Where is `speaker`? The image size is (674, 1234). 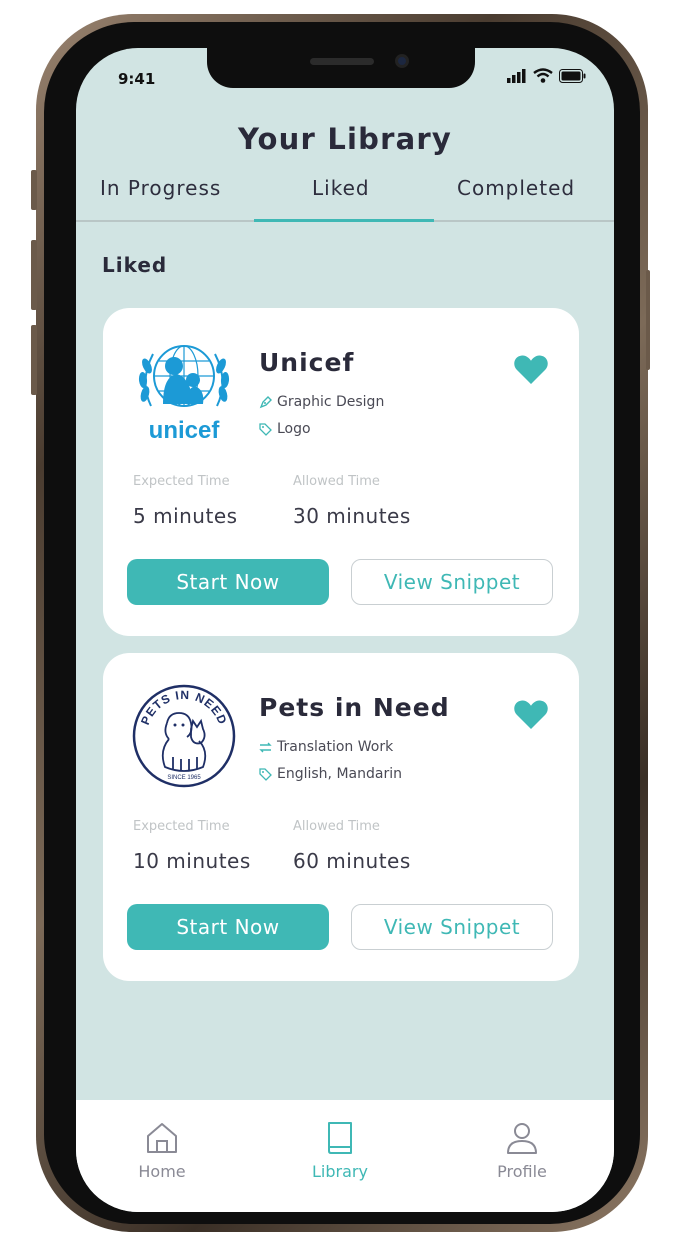
speaker is located at coordinates (342, 61).